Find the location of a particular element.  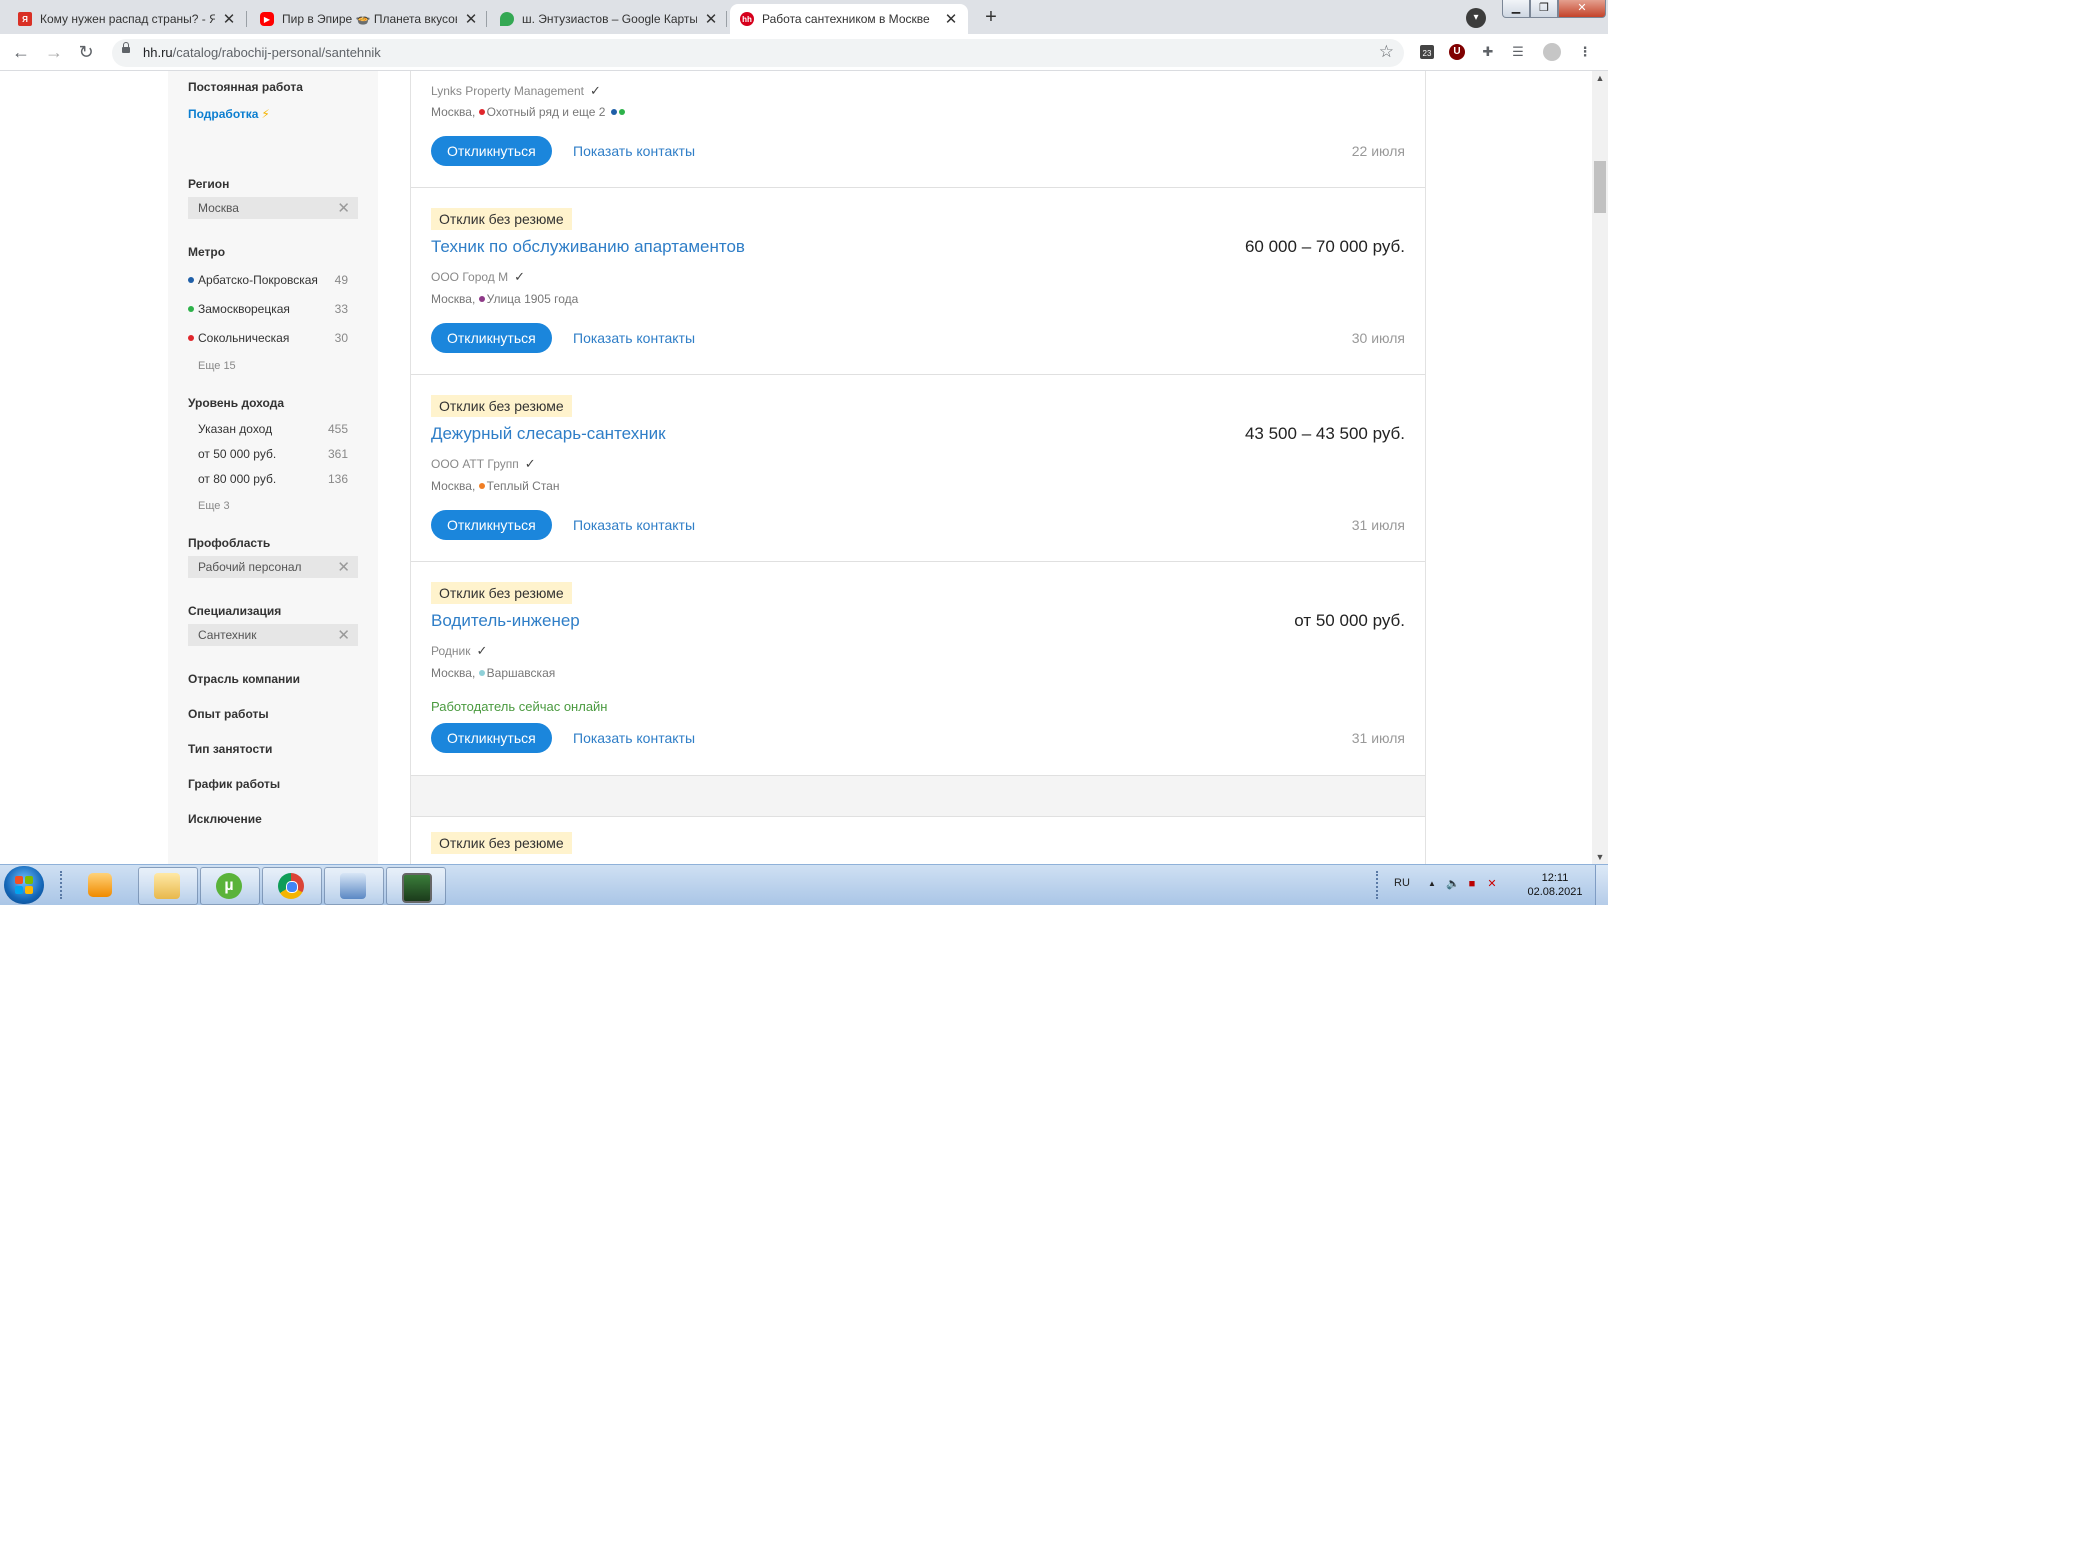

region-chip: Москва ✕ is located at coordinates (273, 208).